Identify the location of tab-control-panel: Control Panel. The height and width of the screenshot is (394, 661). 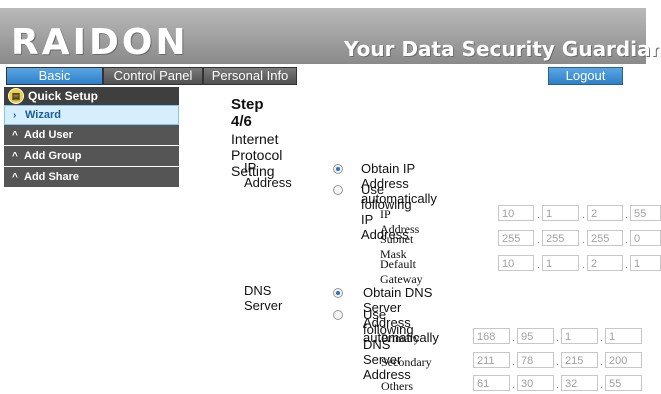
(153, 76).